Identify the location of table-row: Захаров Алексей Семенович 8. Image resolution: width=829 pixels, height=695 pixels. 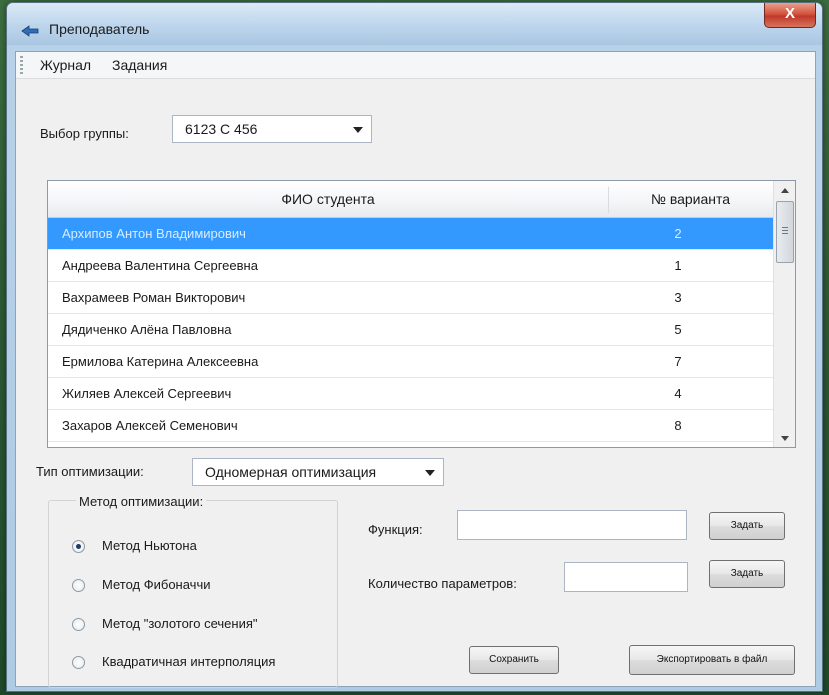
(410, 426).